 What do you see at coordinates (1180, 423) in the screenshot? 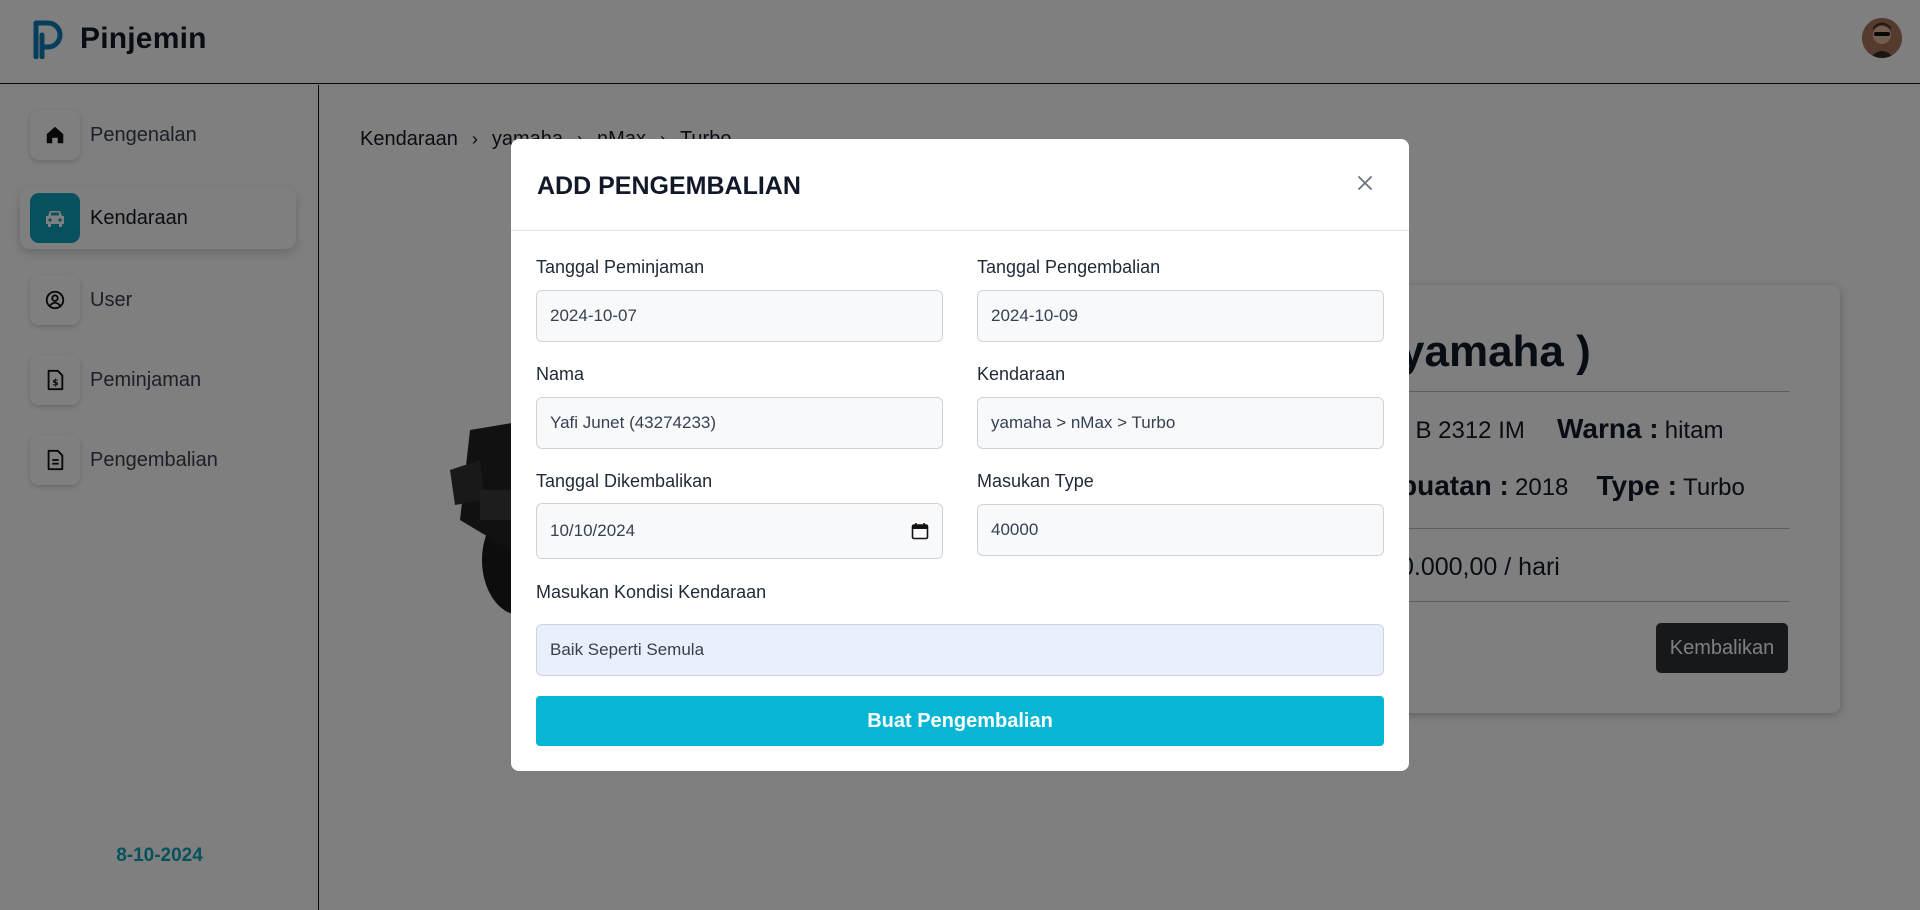
I see `kendaraan-input: yamaha > nMax > Turbo` at bounding box center [1180, 423].